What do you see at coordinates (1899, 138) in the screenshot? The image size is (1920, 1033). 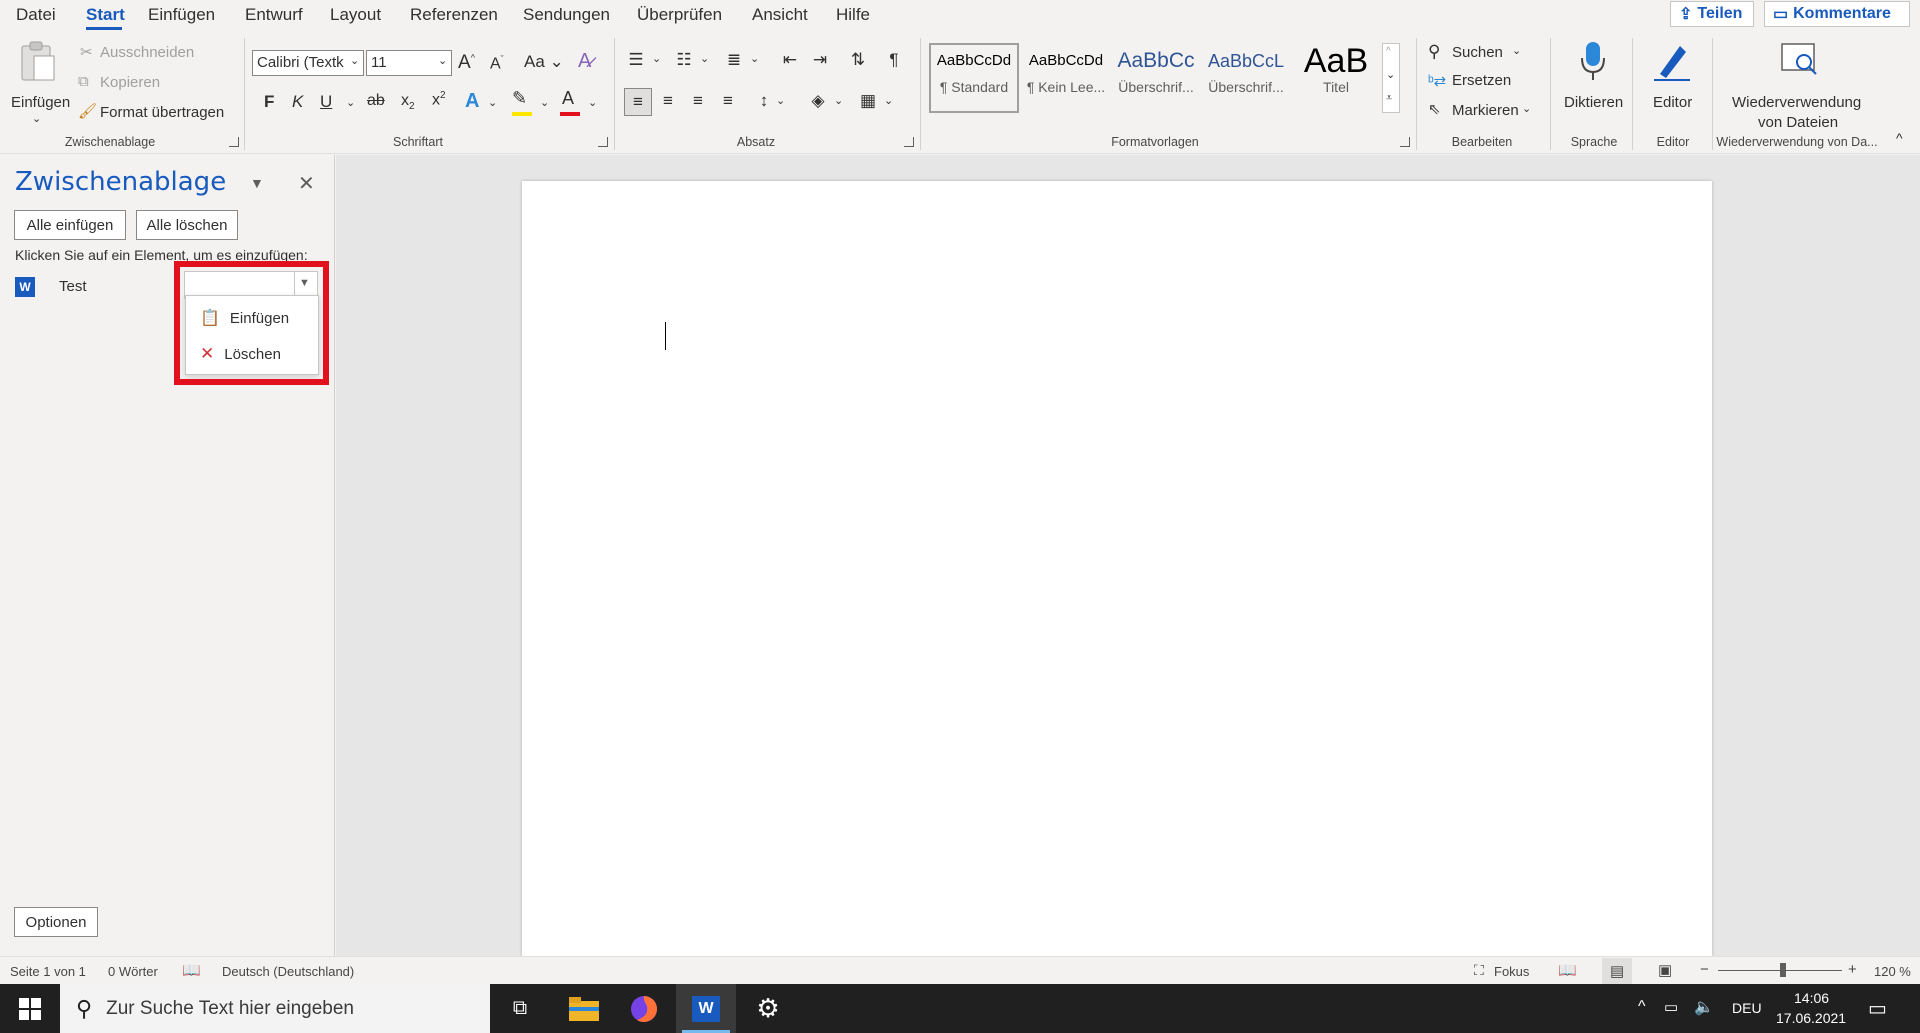 I see `collapse-ribbon-icon: ^` at bounding box center [1899, 138].